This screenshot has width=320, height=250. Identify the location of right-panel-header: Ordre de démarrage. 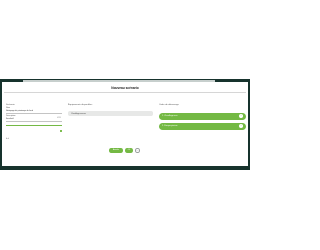
(169, 105).